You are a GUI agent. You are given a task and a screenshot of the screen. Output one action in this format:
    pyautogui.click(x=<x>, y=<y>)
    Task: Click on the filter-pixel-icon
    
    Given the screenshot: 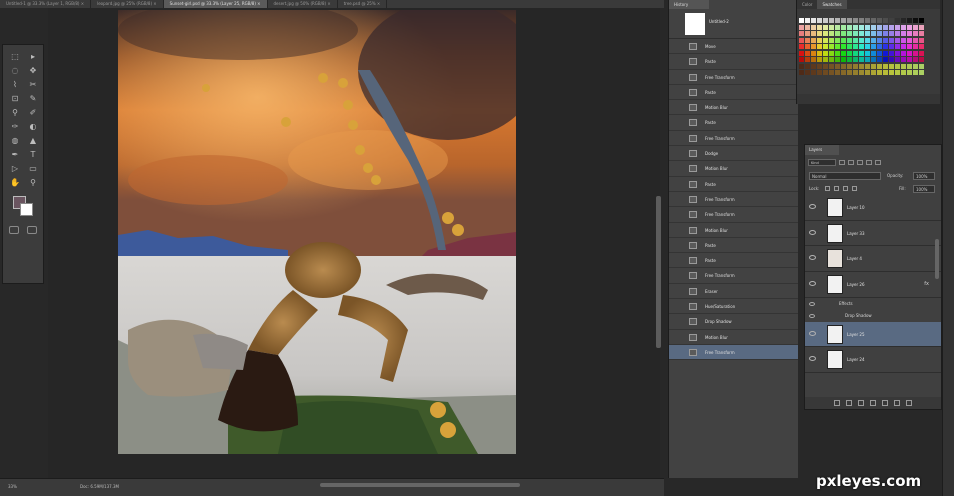 What is the action you would take?
    pyautogui.click(x=842, y=162)
    